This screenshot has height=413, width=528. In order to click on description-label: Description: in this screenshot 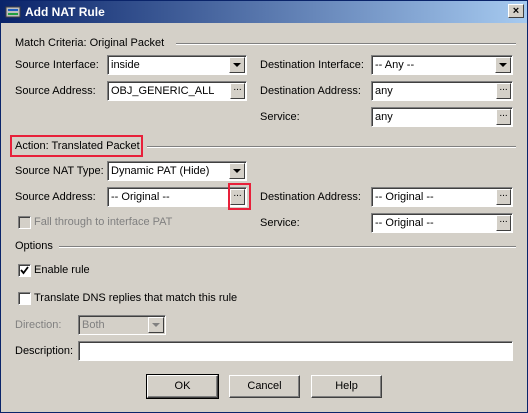, I will do `click(44, 351)`.